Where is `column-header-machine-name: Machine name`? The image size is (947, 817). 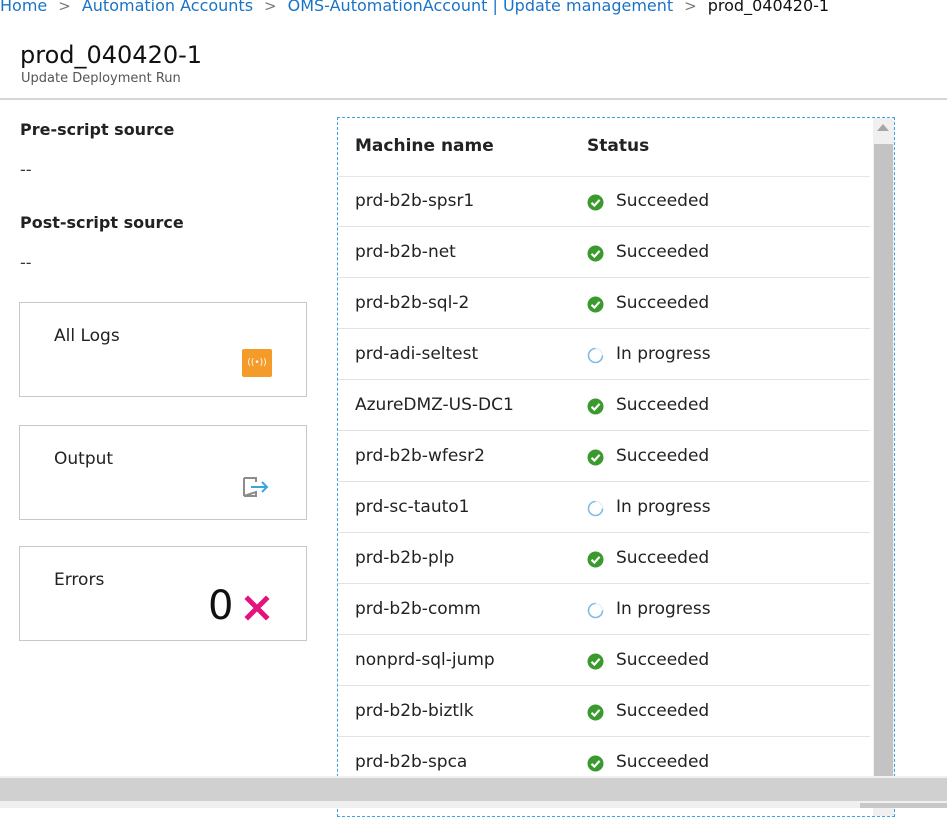 column-header-machine-name: Machine name is located at coordinates (424, 146).